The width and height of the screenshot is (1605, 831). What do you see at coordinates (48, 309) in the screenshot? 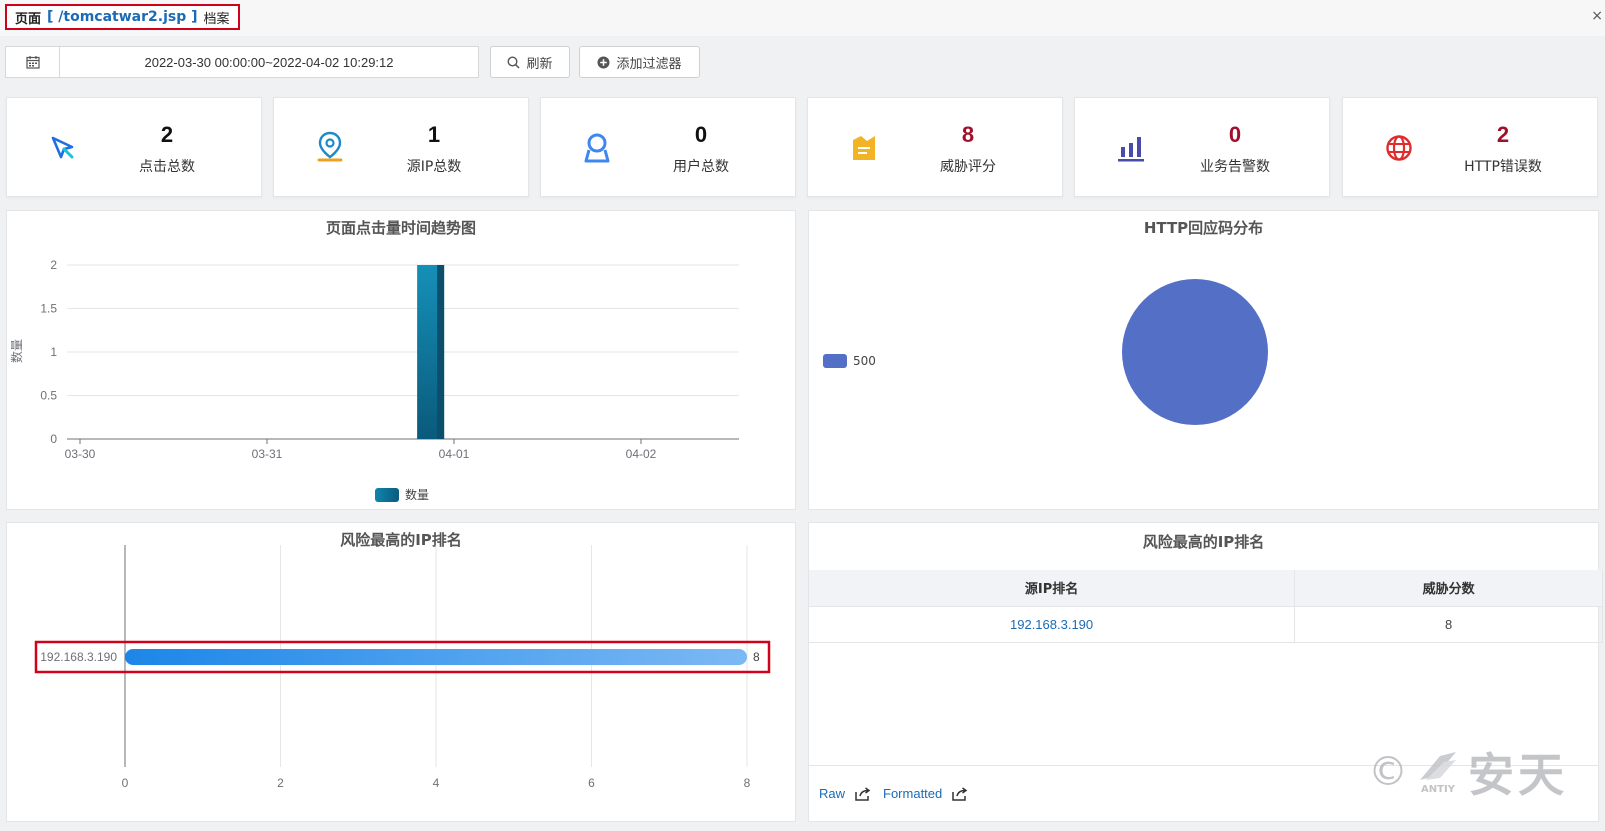
I see `y-tick-label: 1.5` at bounding box center [48, 309].